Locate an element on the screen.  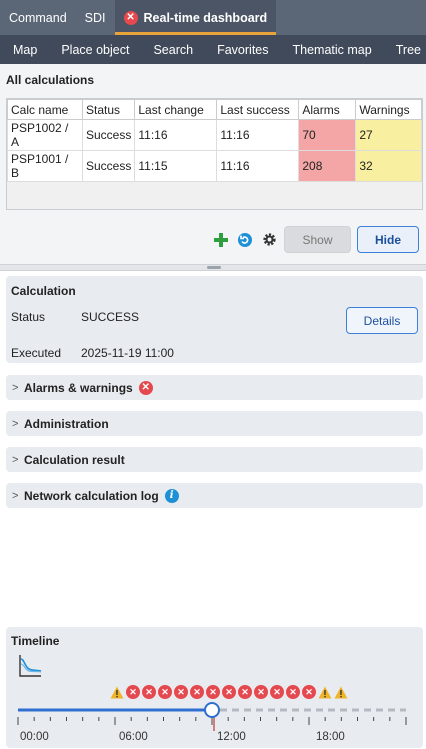
column-header-warnings: Warnings is located at coordinates (388, 109).